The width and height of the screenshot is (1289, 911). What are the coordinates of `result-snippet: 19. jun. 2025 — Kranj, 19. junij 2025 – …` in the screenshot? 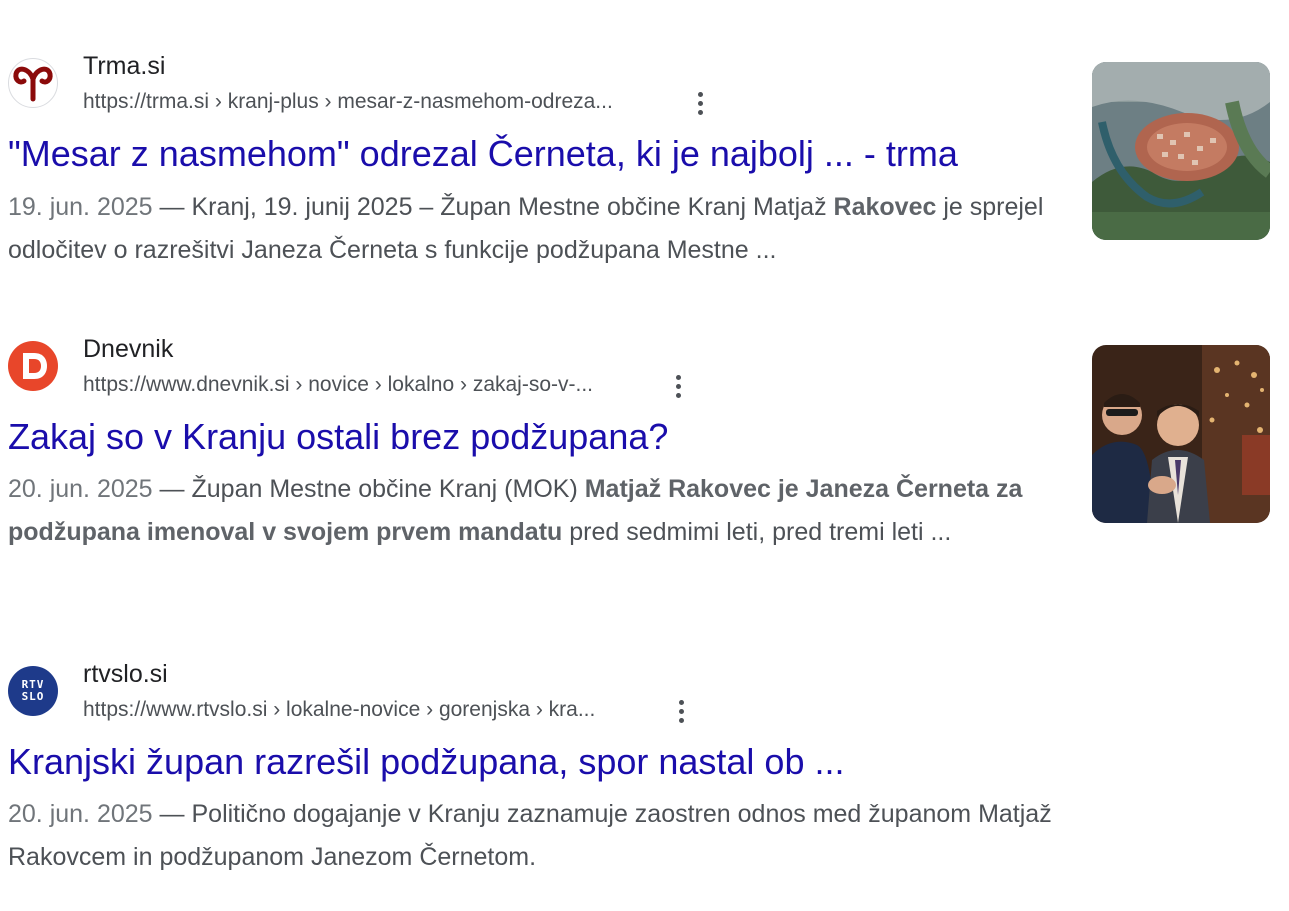 It's located at (538, 229).